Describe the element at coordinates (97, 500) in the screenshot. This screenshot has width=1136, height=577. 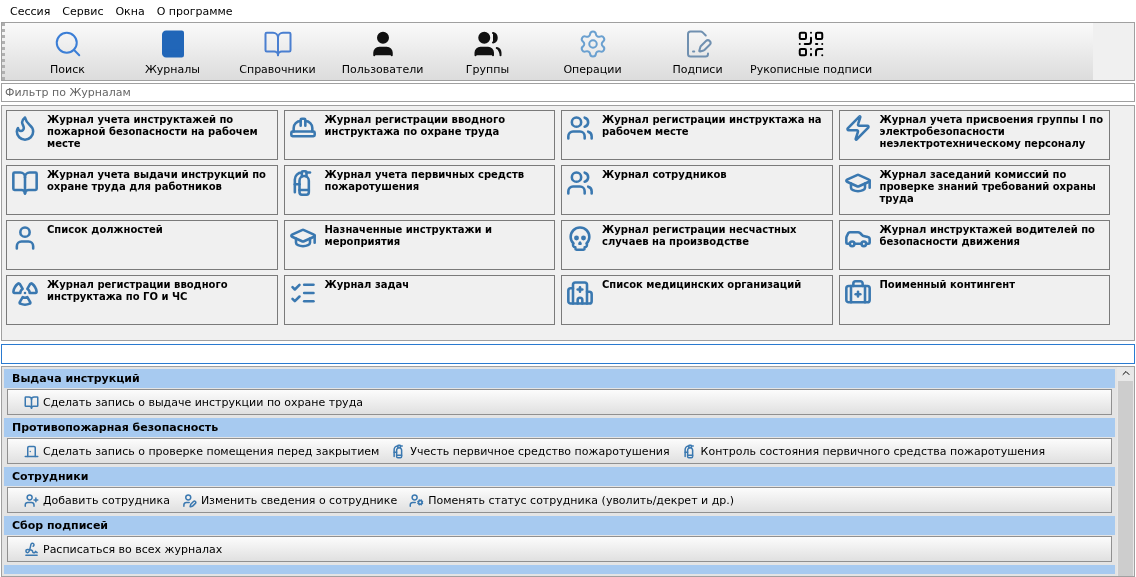
I see `action-button: Добавить сотрудника` at that location.